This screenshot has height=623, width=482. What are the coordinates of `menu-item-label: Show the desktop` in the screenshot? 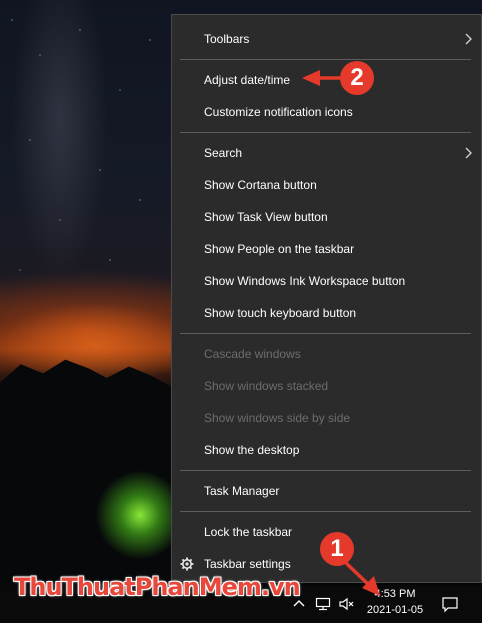 It's located at (252, 450).